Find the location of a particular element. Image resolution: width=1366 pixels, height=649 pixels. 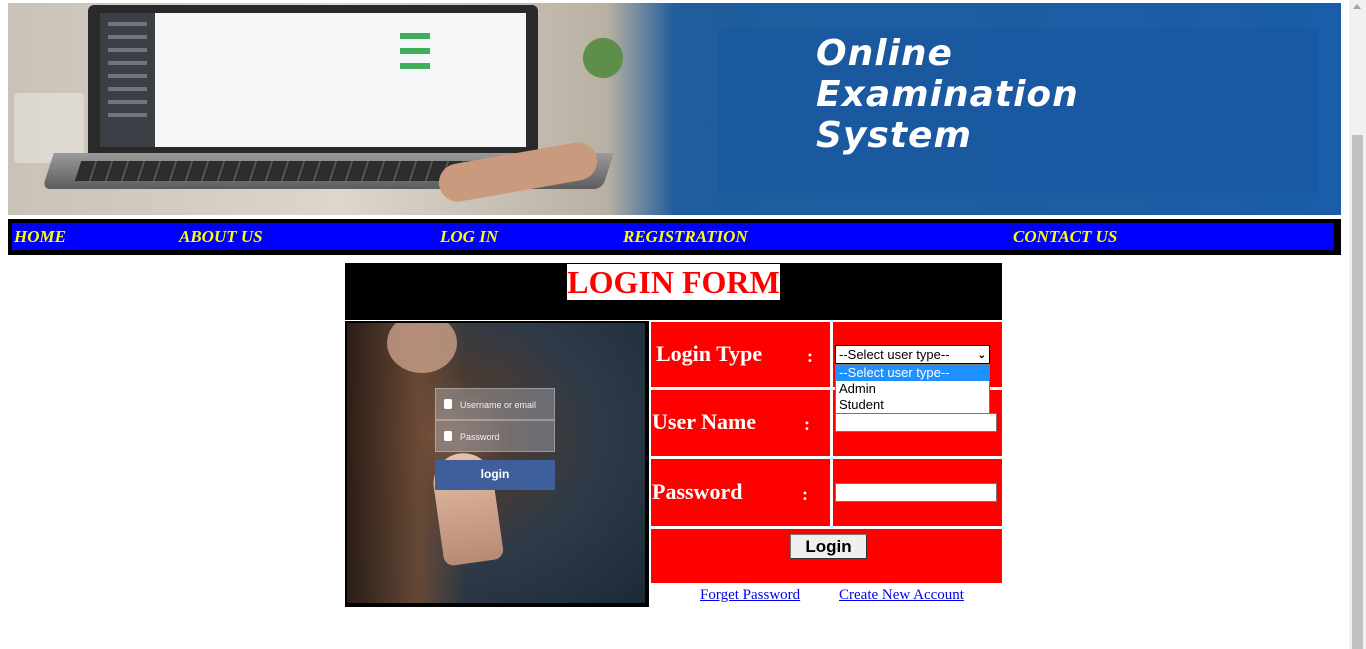

banner-title: Online Examination System is located at coordinates (1036, 94).